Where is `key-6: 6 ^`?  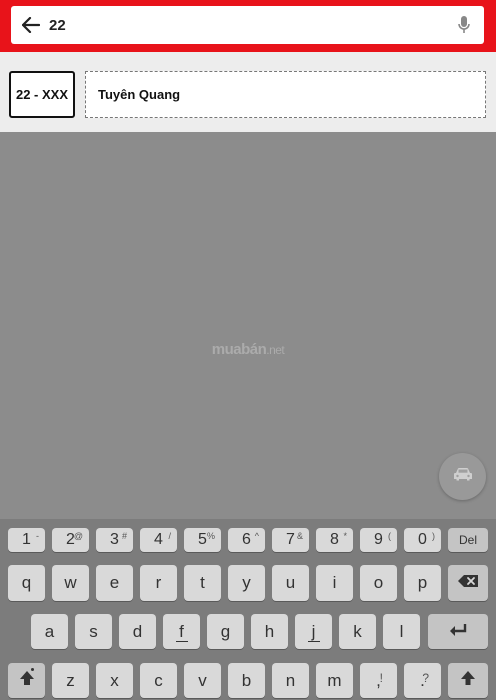
key-6: 6 ^ is located at coordinates (246, 540).